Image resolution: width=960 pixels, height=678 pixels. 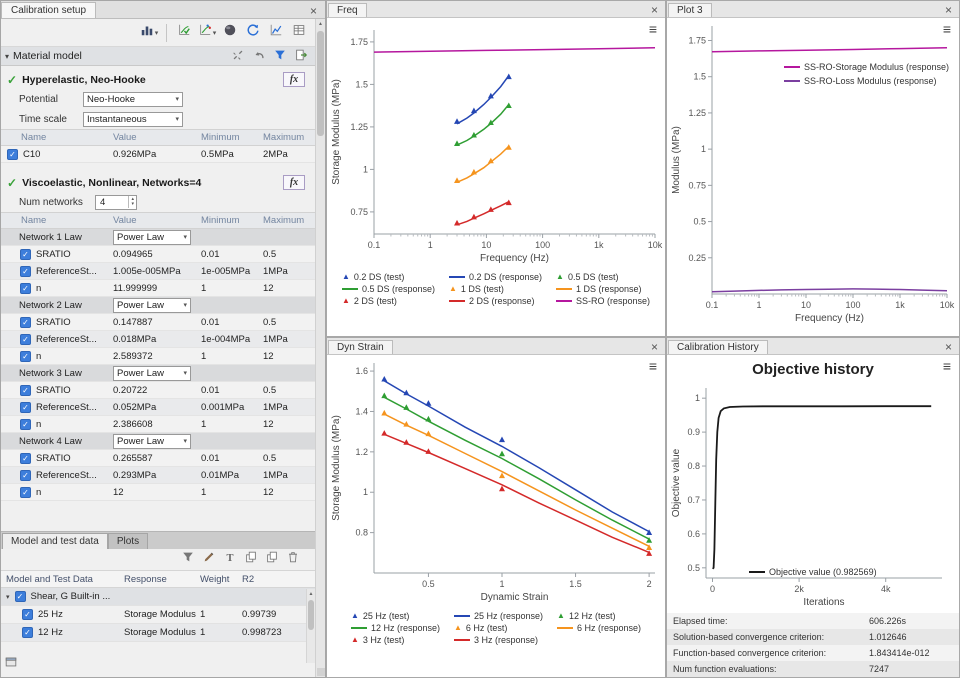 I want to click on param-min-cell: 1e-005MPa, so click(x=232, y=271).